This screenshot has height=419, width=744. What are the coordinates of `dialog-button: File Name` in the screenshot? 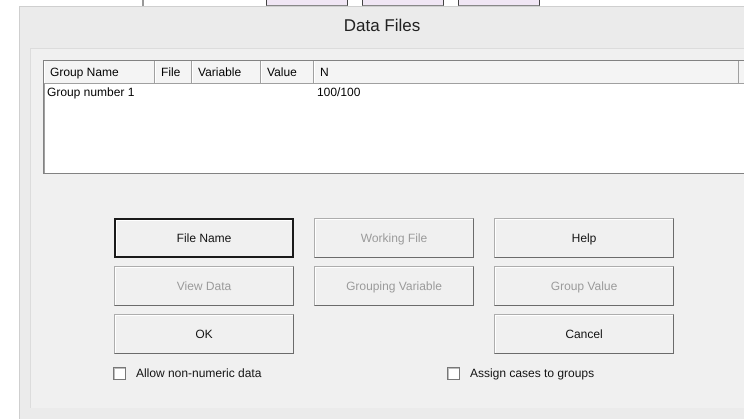 It's located at (204, 238).